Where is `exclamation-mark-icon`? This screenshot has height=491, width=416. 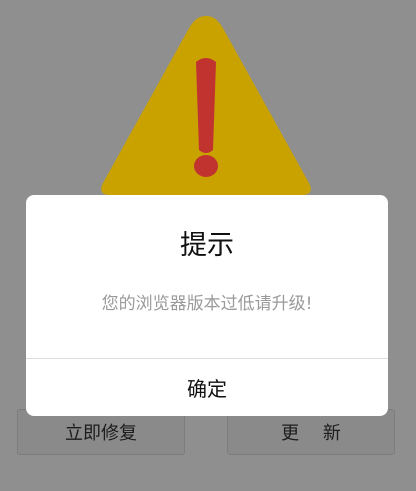 exclamation-mark-icon is located at coordinates (206, 105).